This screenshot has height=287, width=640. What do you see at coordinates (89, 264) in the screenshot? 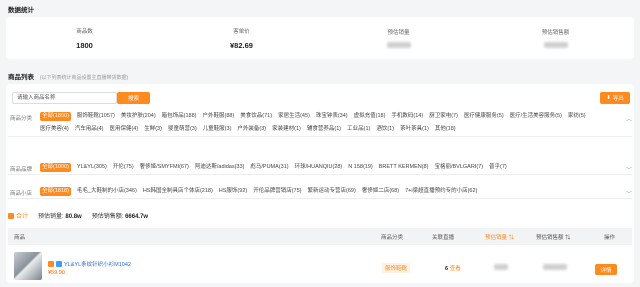
I see `product-name-link: YL&YL条纹针织小衫M1042` at bounding box center [89, 264].